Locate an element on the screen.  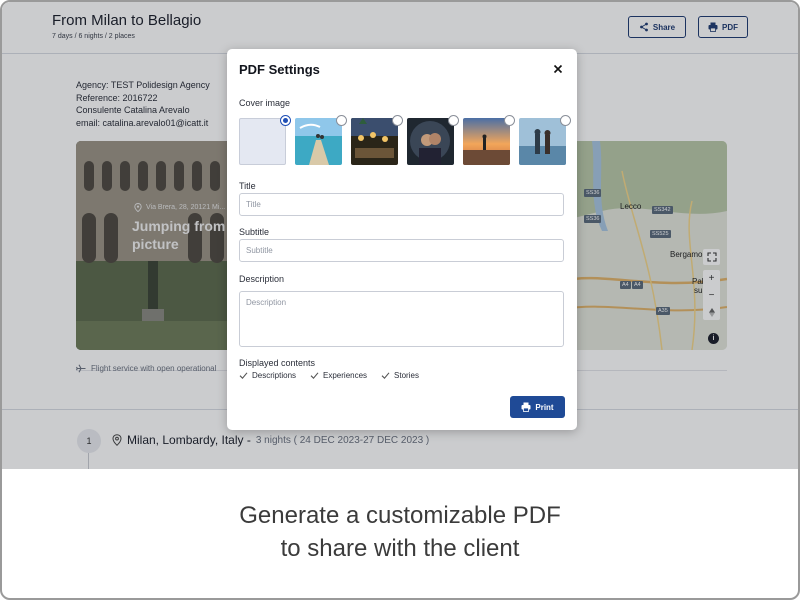
checkbox-stories: Stories is located at coordinates (400, 375).